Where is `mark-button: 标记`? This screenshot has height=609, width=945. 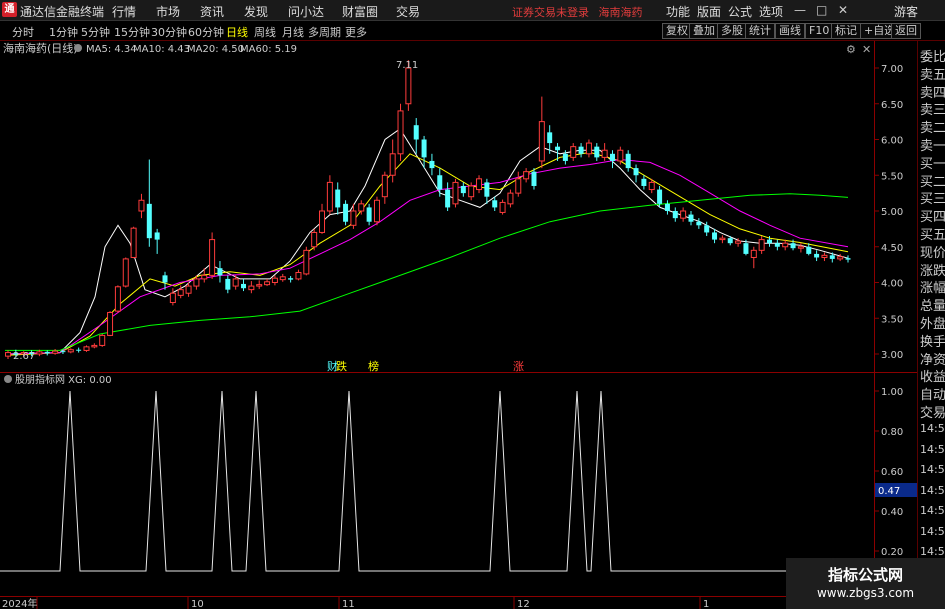
mark-button: 标记 is located at coordinates (846, 31).